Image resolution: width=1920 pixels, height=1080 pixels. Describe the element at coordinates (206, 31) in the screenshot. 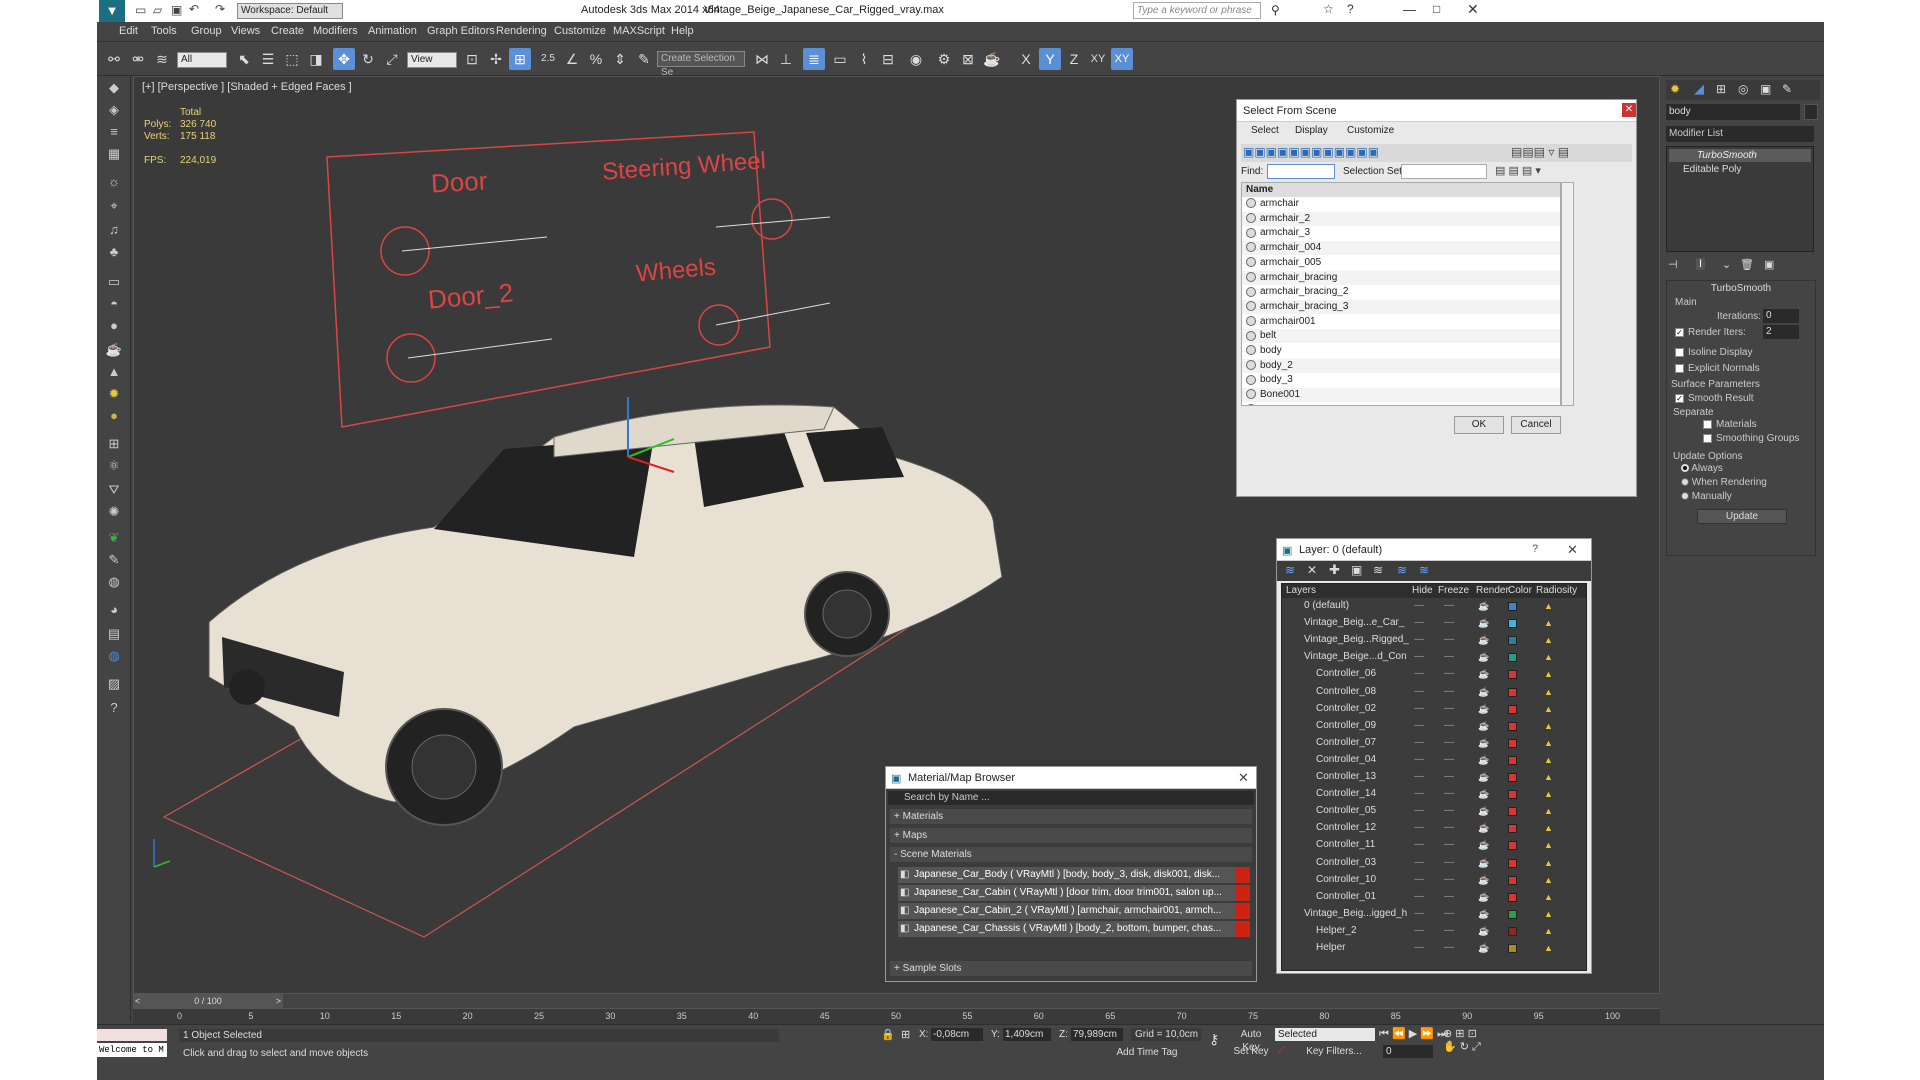

I see `menu-group: Group` at that location.